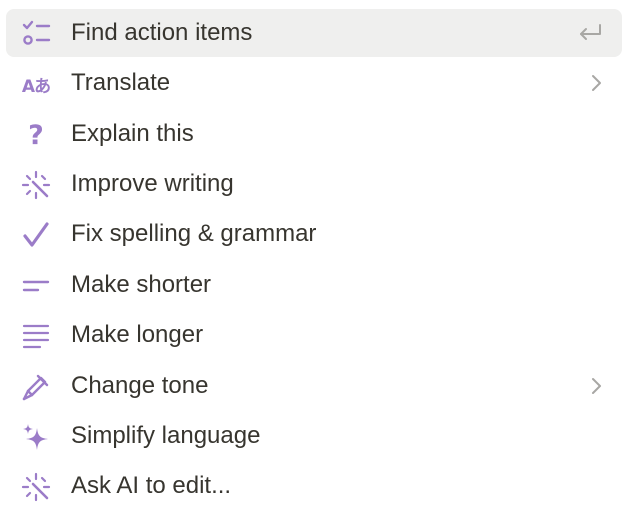  Describe the element at coordinates (314, 436) in the screenshot. I see `menu-item-simplify-language: Simplify language` at that location.